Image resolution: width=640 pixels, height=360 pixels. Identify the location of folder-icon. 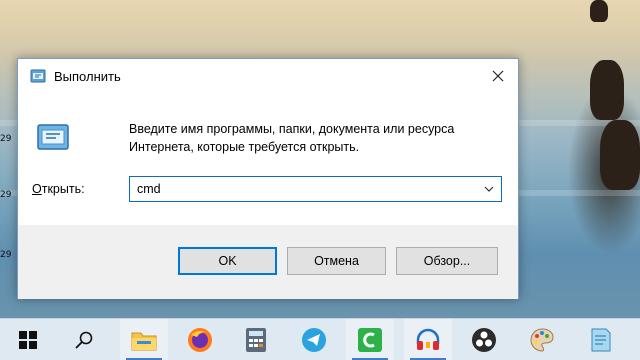
(144, 341).